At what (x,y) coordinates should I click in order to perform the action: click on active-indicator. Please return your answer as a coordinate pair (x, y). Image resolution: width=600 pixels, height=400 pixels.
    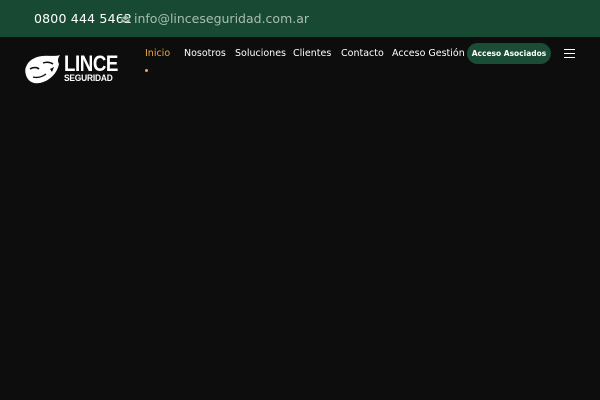
    Looking at the image, I should click on (146, 70).